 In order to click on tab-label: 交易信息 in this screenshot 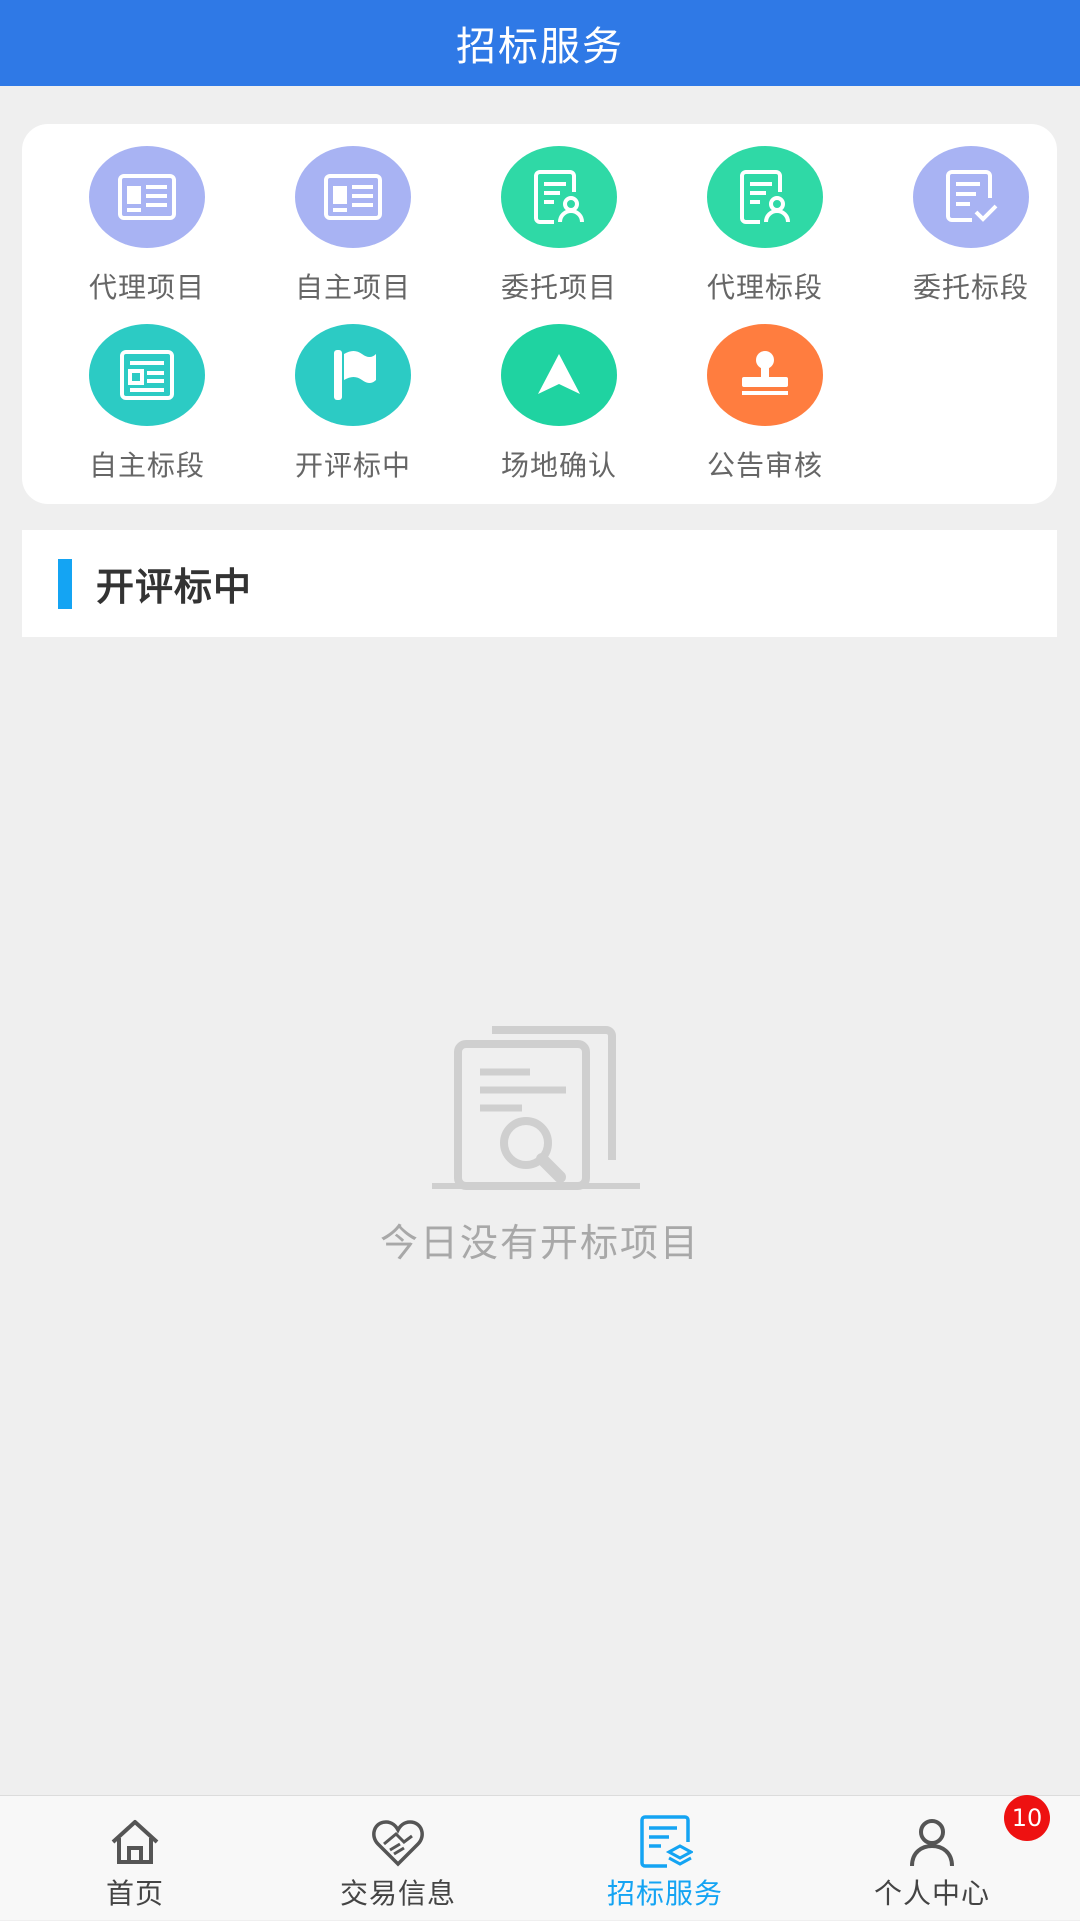, I will do `click(397, 1893)`.